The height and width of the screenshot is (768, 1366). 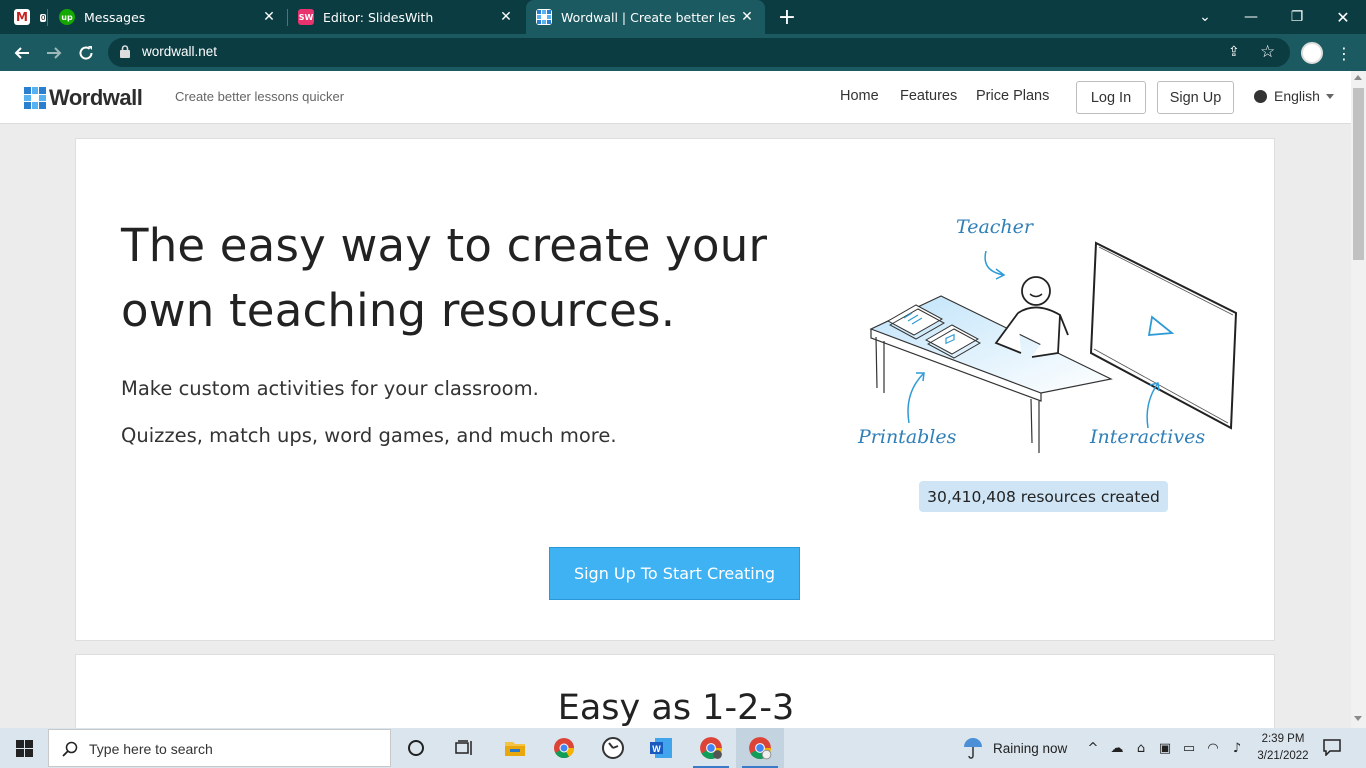 What do you see at coordinates (676, 708) in the screenshot?
I see `steps-section-title: Easy as 1-2-3` at bounding box center [676, 708].